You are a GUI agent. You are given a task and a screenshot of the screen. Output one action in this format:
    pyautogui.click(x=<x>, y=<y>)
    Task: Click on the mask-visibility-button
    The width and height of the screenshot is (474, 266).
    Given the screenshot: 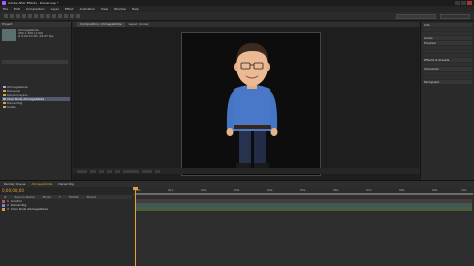 What is the action you would take?
    pyautogui.click(x=117, y=171)
    